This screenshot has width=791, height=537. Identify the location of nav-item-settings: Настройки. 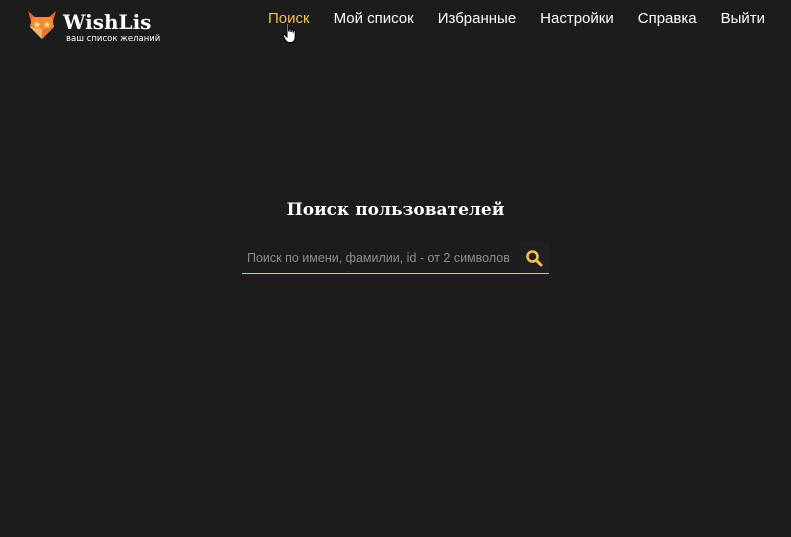
(577, 19).